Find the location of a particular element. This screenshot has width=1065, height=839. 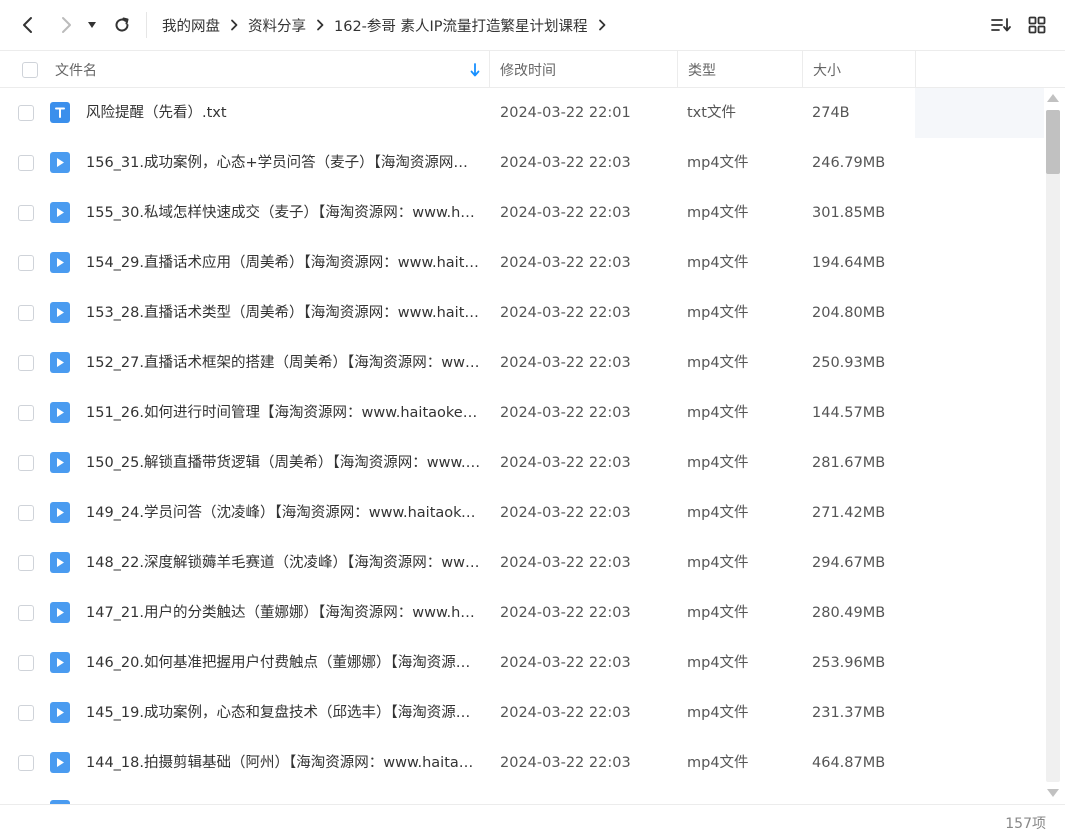

sort-button is located at coordinates (1001, 25).